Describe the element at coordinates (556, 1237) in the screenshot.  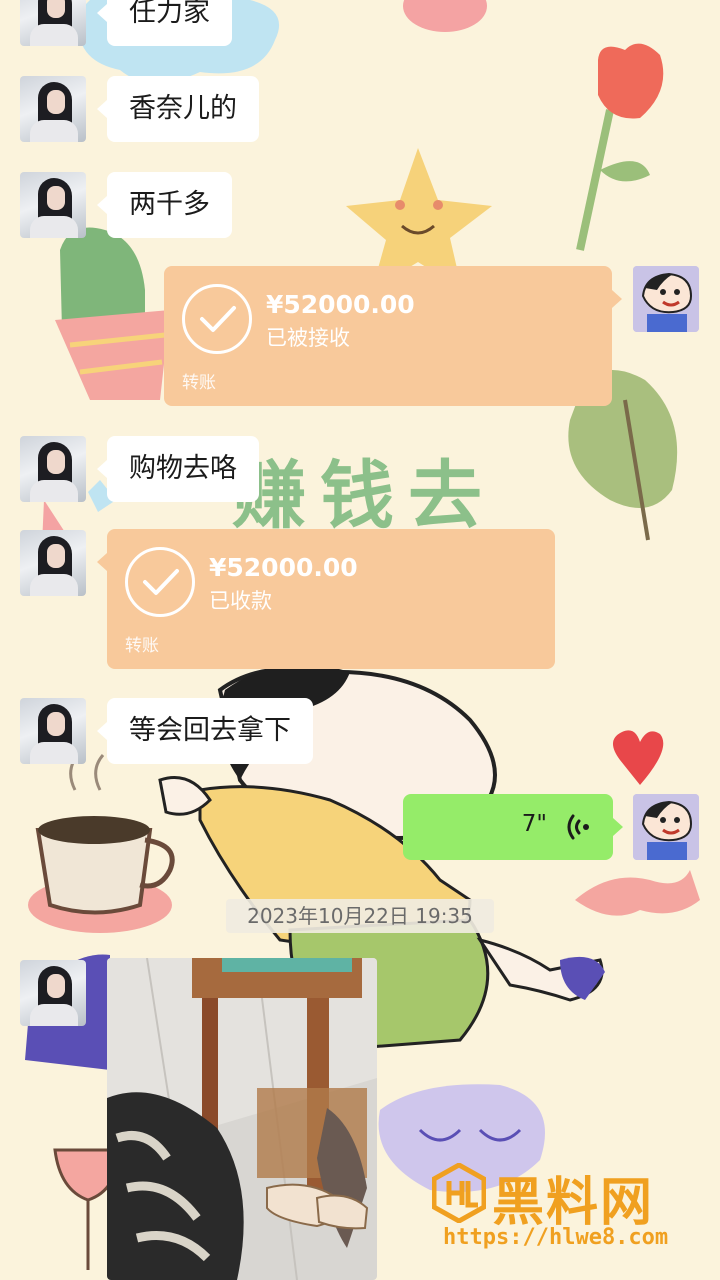
I see `watermark-url: https://hlwe8.com` at that location.